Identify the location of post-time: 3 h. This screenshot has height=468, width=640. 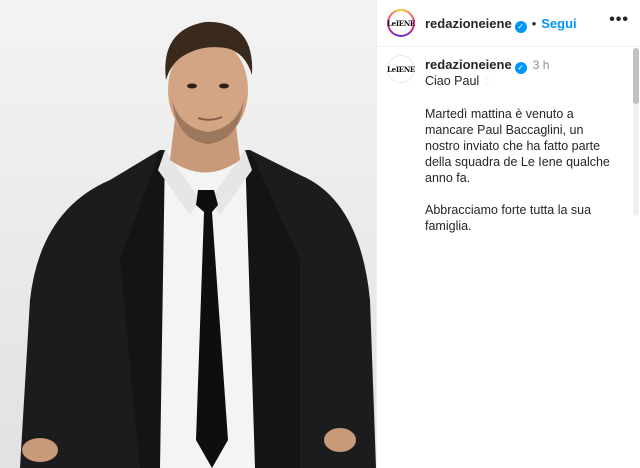
(541, 65).